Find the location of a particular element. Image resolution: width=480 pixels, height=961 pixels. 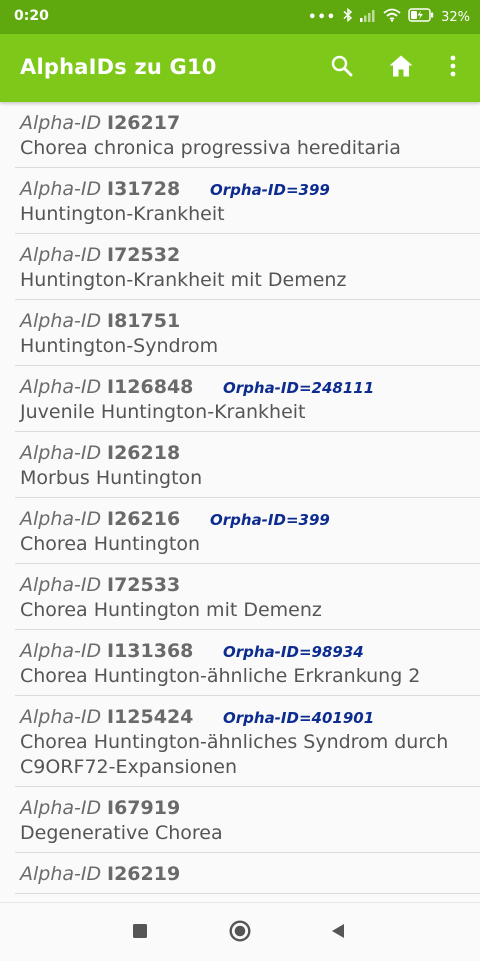

navigation-bar is located at coordinates (240, 931).